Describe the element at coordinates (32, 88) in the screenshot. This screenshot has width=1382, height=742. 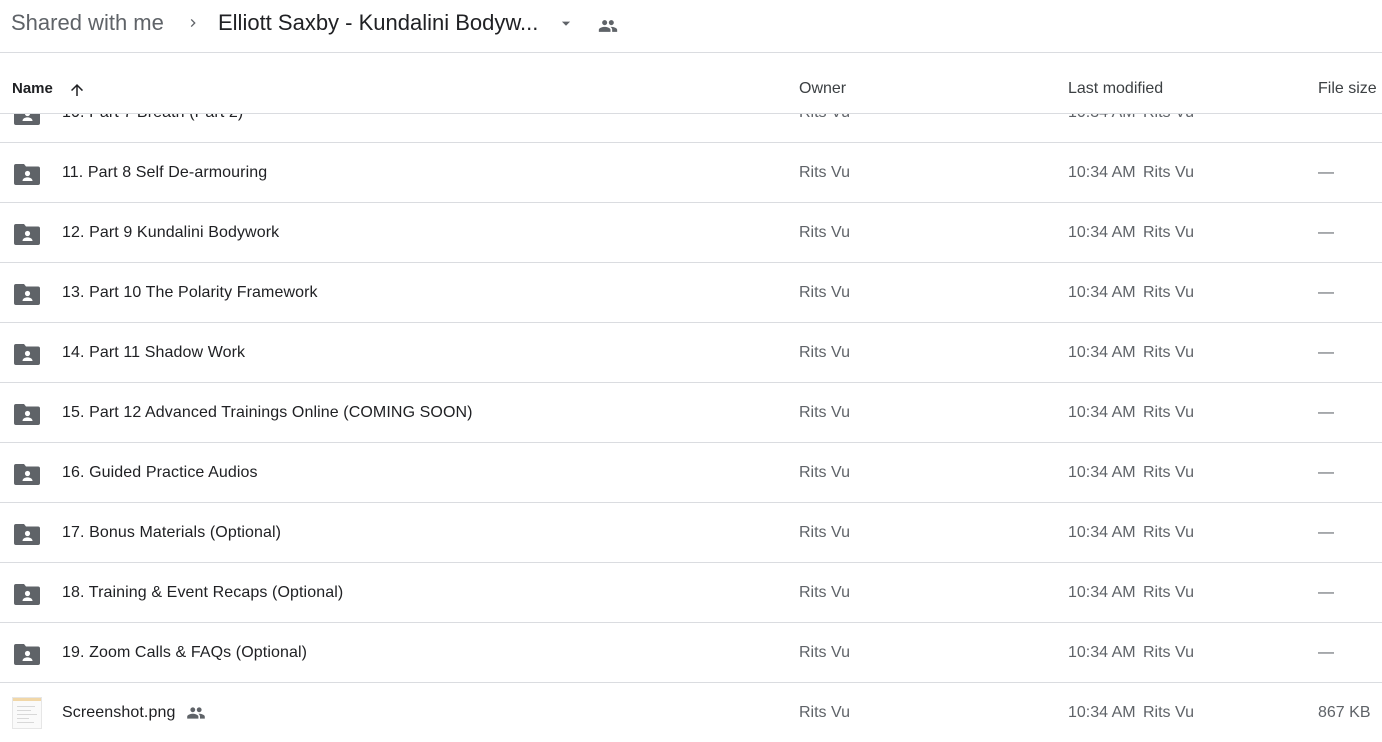
I see `column-header-name: Name` at that location.